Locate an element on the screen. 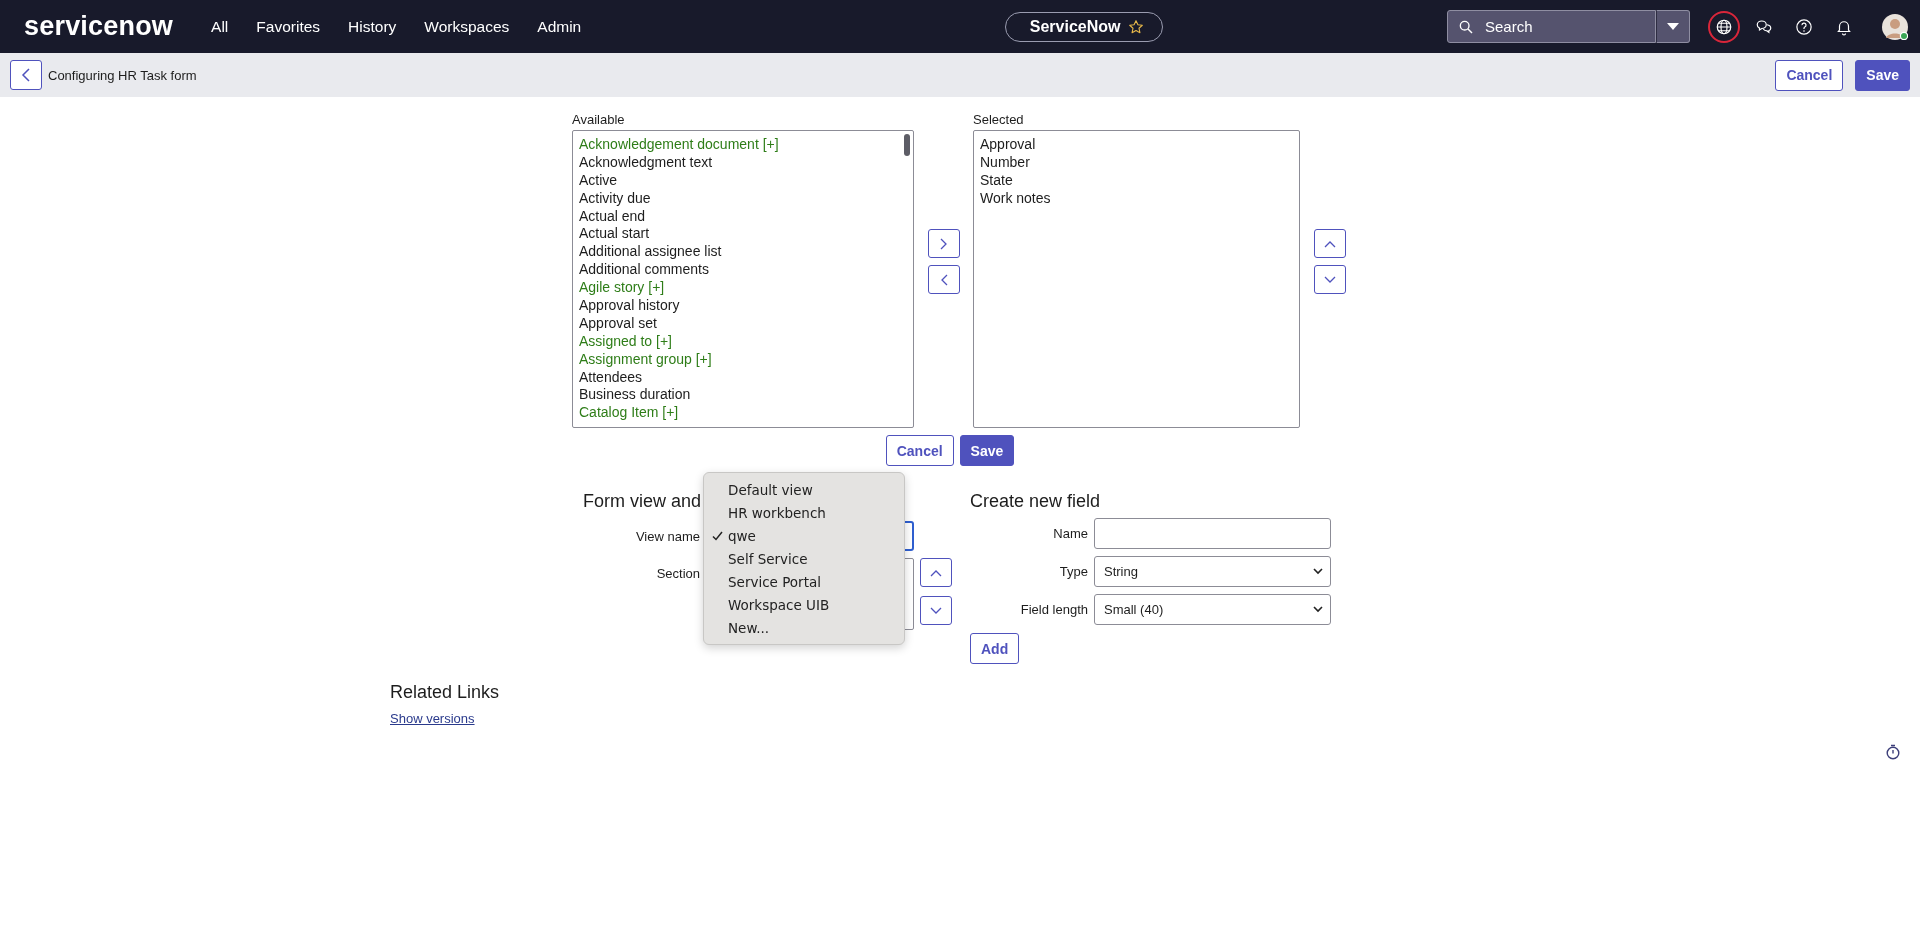  stopwatch-icon is located at coordinates (1893, 752).